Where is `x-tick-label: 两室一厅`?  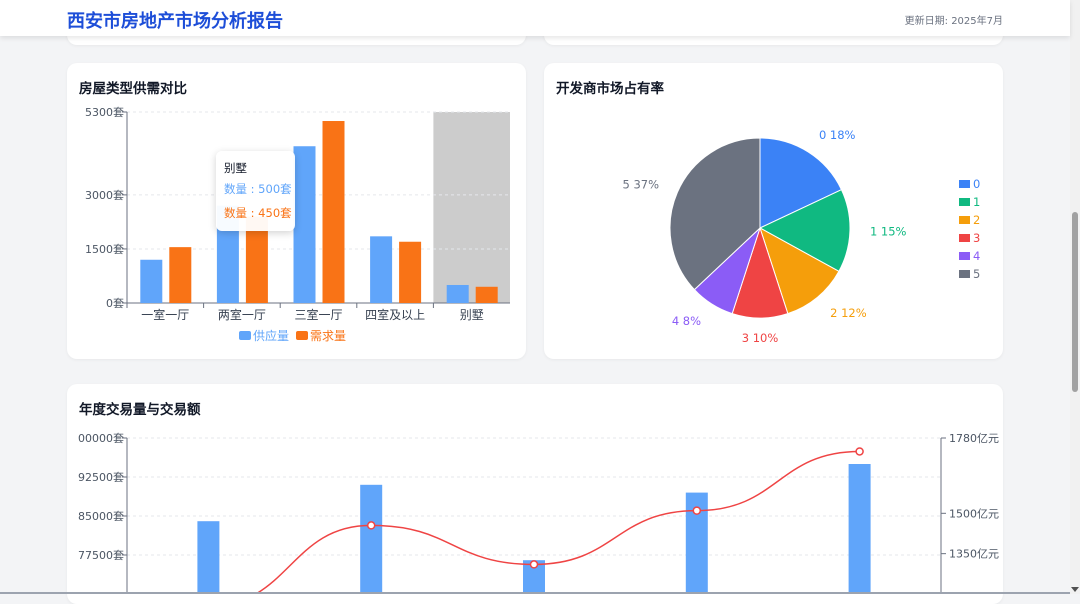
x-tick-label: 两室一厅 is located at coordinates (242, 314).